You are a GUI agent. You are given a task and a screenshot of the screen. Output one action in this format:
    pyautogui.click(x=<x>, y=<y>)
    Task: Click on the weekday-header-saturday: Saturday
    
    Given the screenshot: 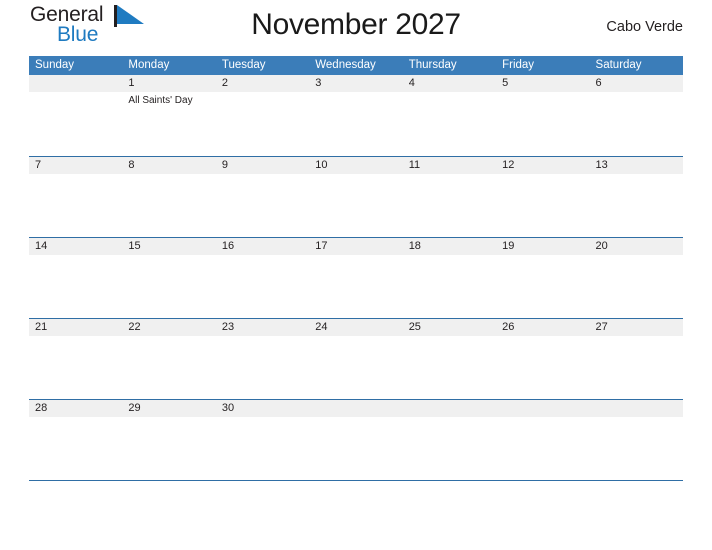 What is the action you would take?
    pyautogui.click(x=618, y=65)
    